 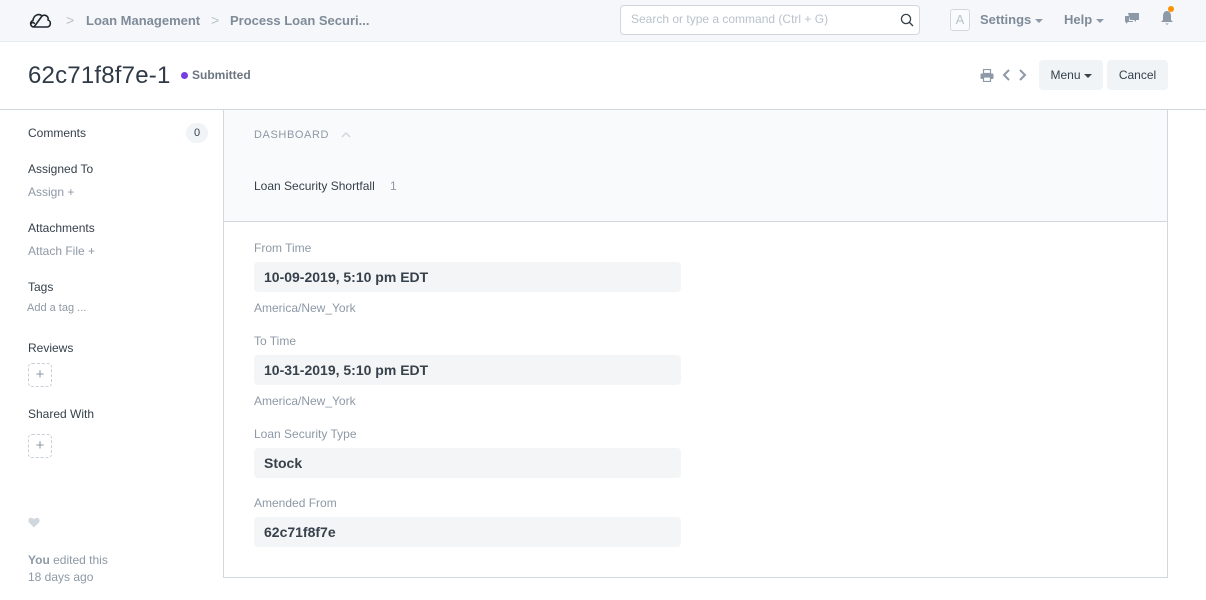 I want to click on reviews-label: Reviews, so click(x=51, y=348).